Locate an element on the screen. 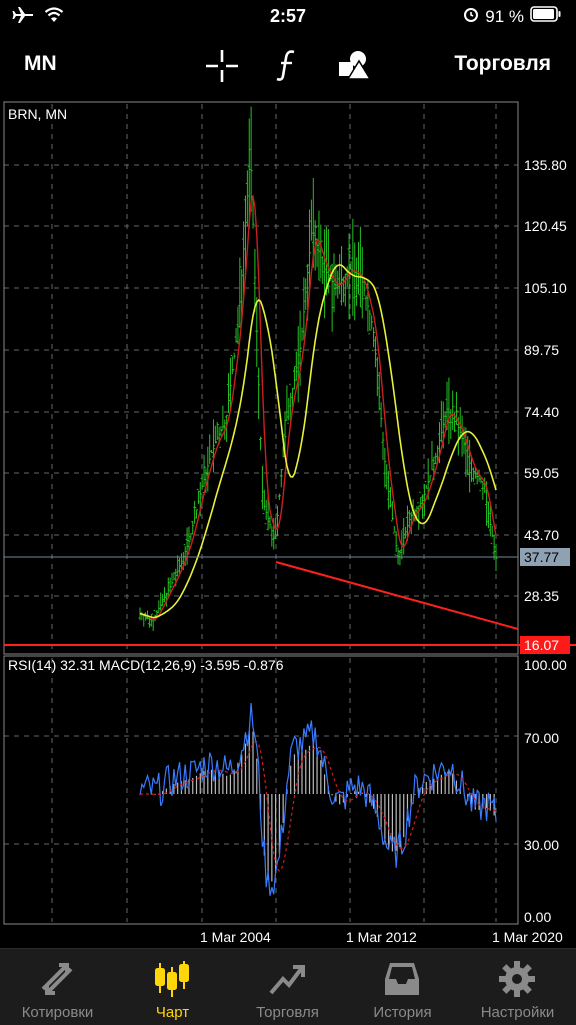 Image resolution: width=576 pixels, height=1025 pixels. alarm-icon is located at coordinates (471, 16).